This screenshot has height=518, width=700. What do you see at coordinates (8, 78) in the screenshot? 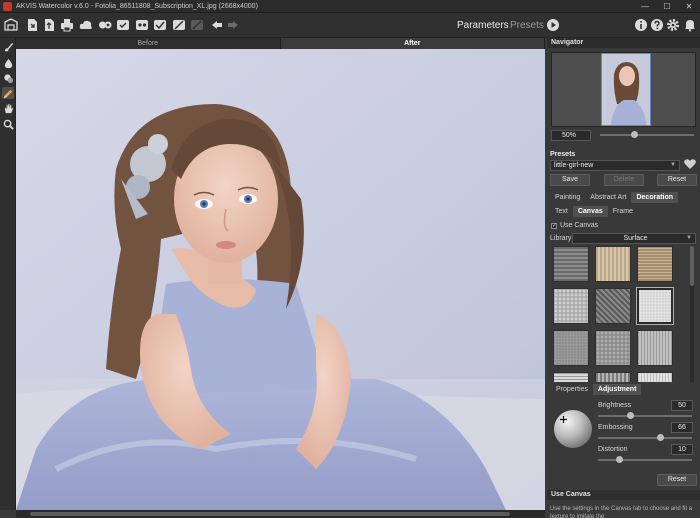
I see `color-tool-icon` at bounding box center [8, 78].